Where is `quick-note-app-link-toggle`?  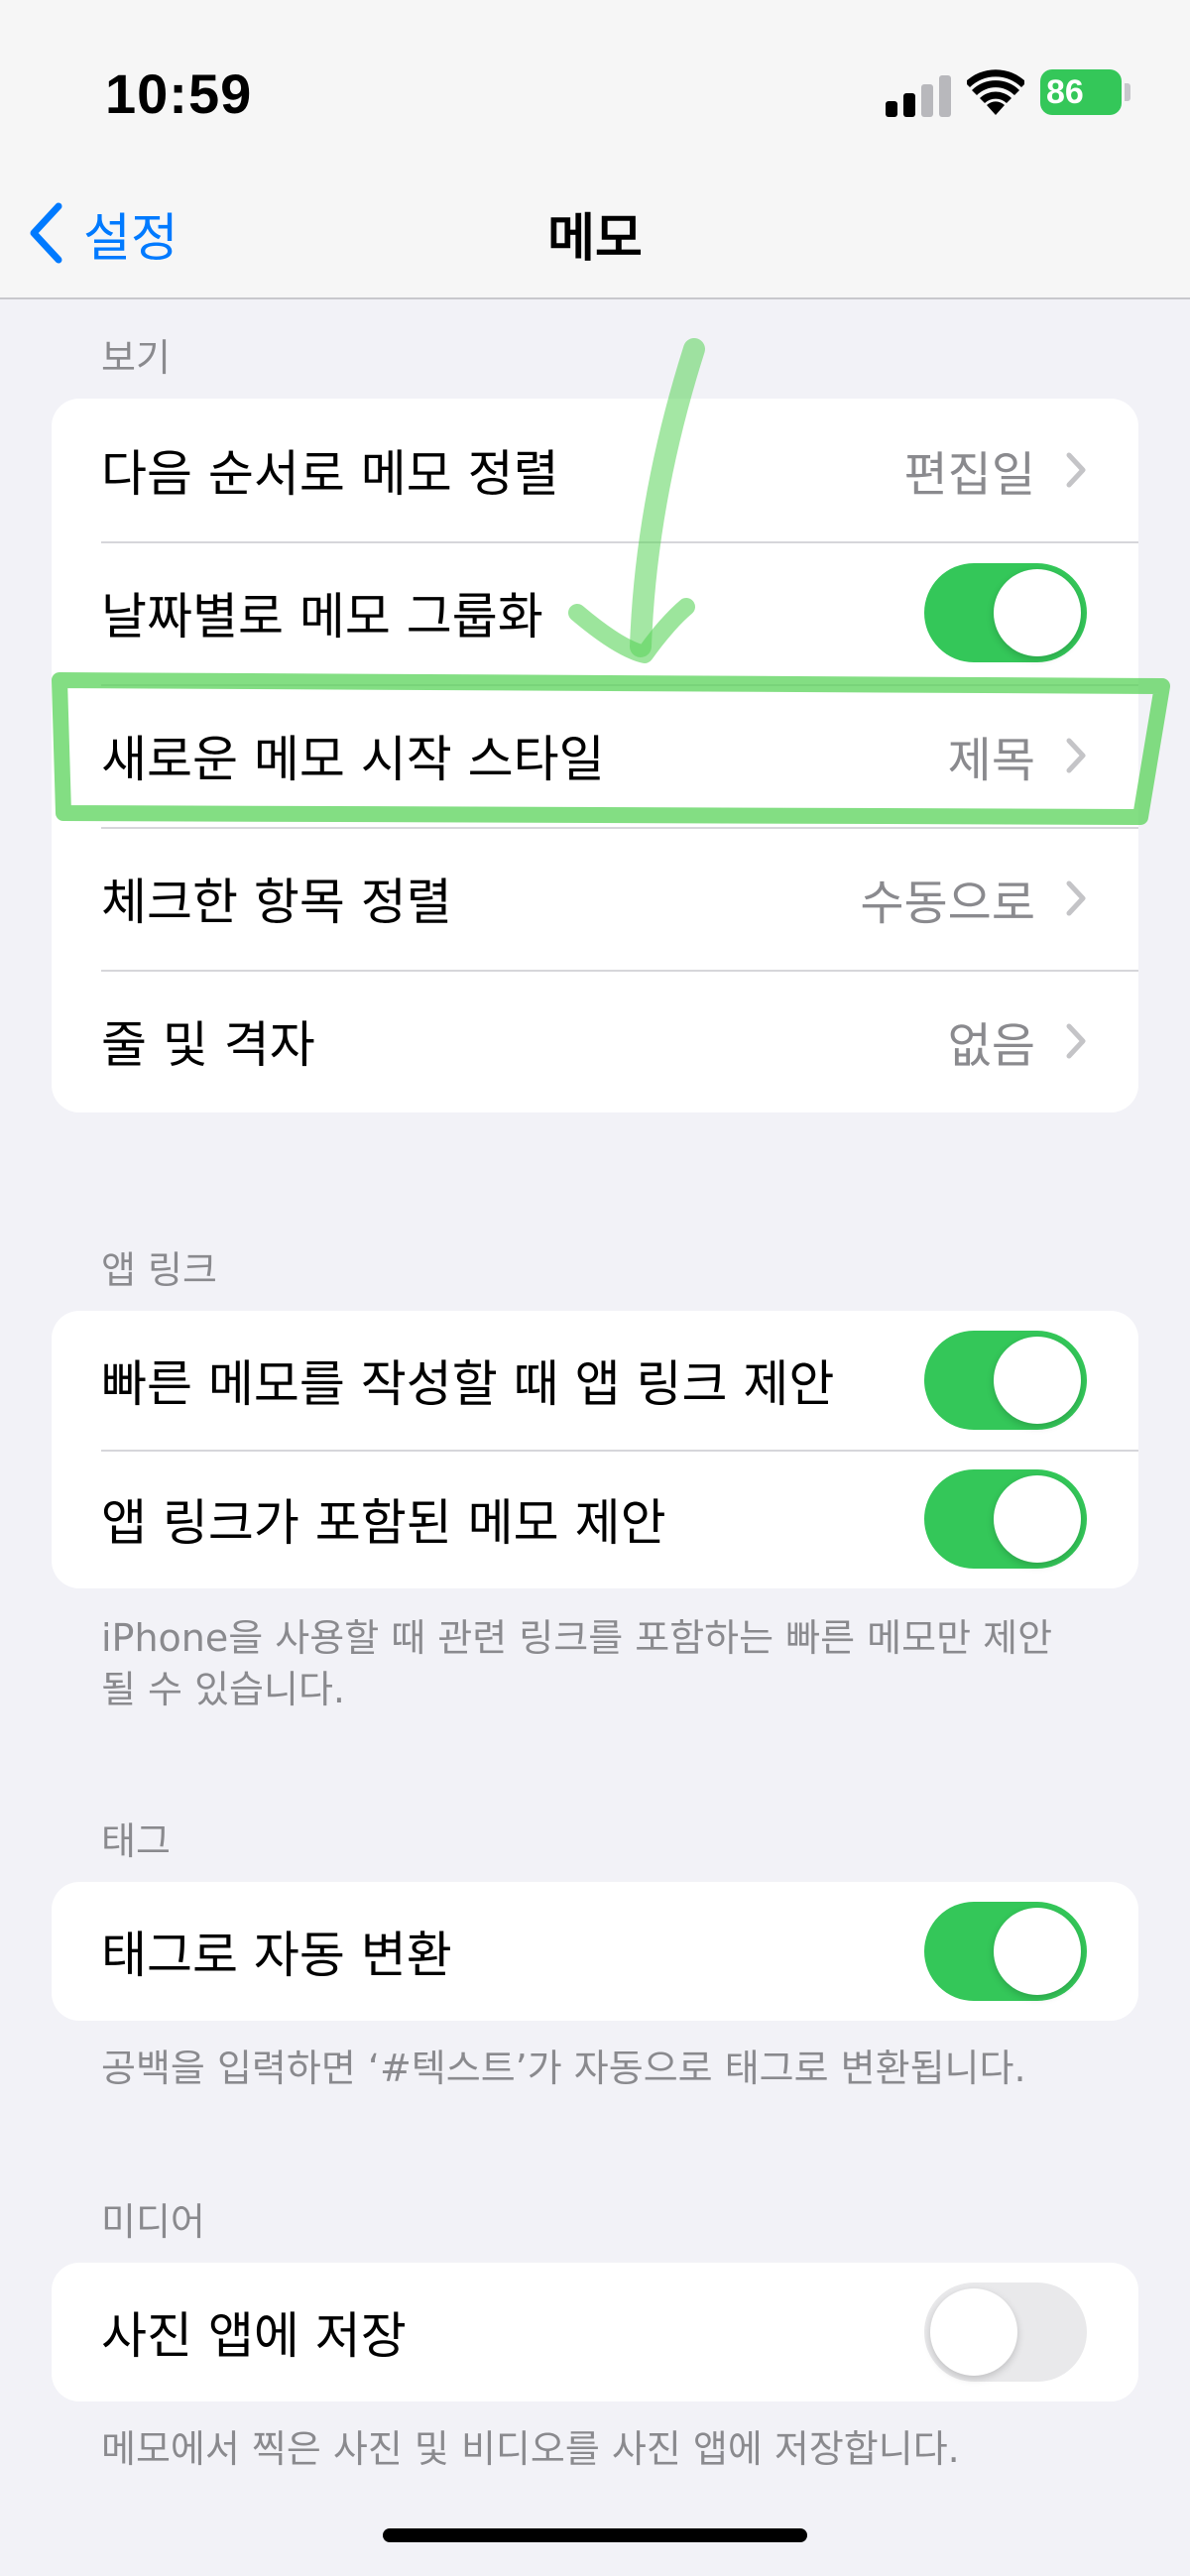
quick-note-app-link-toggle is located at coordinates (1005, 1380).